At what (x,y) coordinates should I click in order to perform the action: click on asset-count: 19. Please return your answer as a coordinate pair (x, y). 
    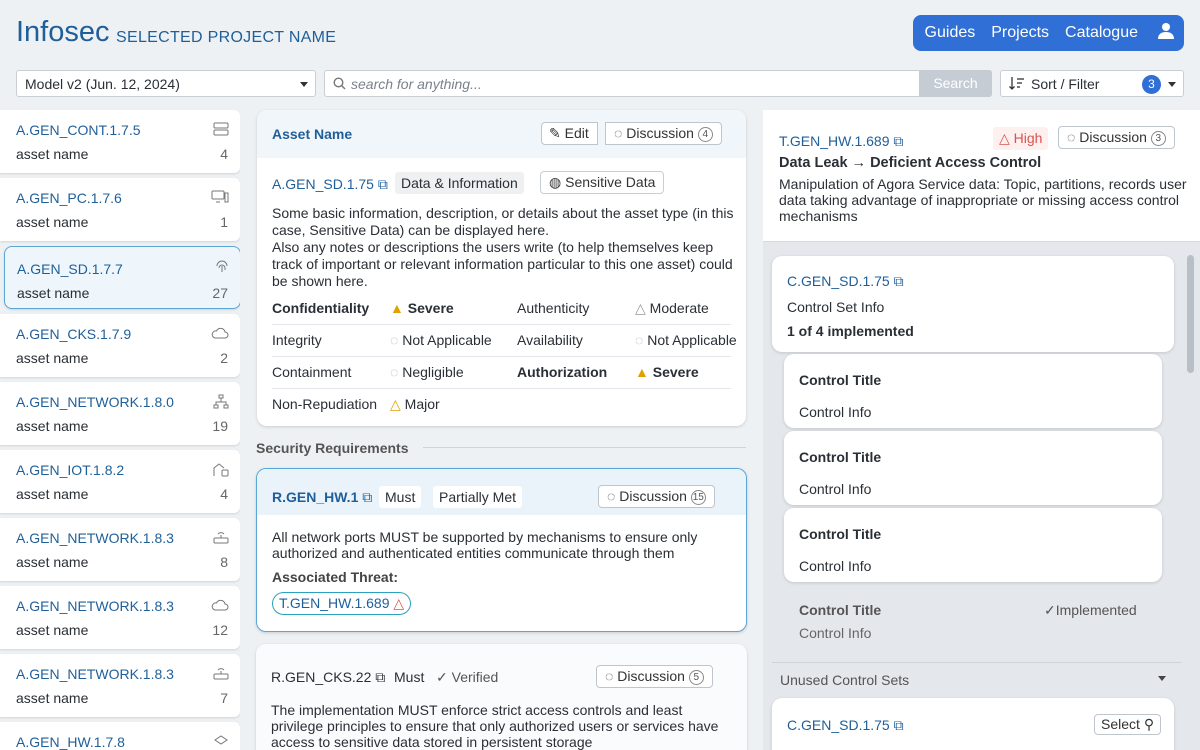
    Looking at the image, I should click on (220, 426).